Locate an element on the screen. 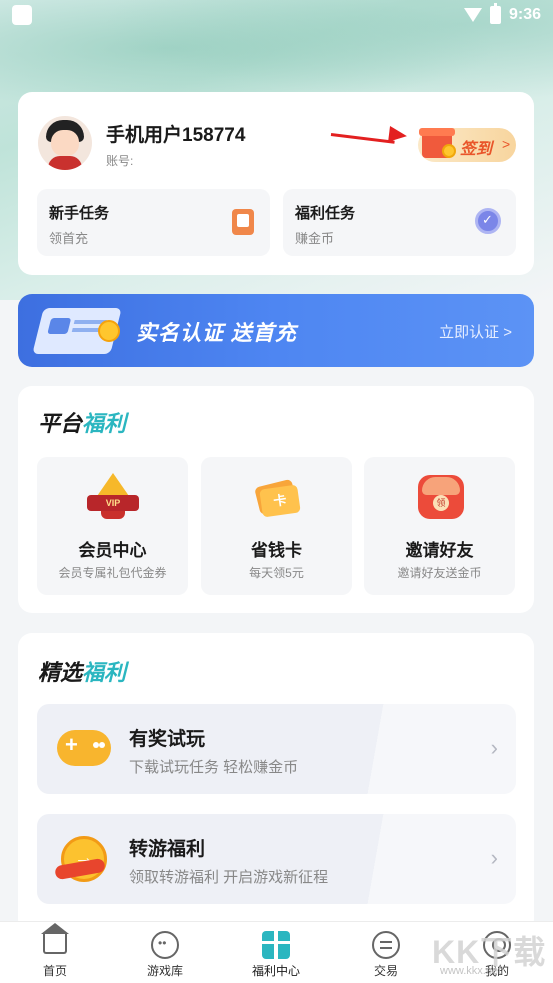 The width and height of the screenshot is (553, 983). signin-button: 签到 > is located at coordinates (467, 145).